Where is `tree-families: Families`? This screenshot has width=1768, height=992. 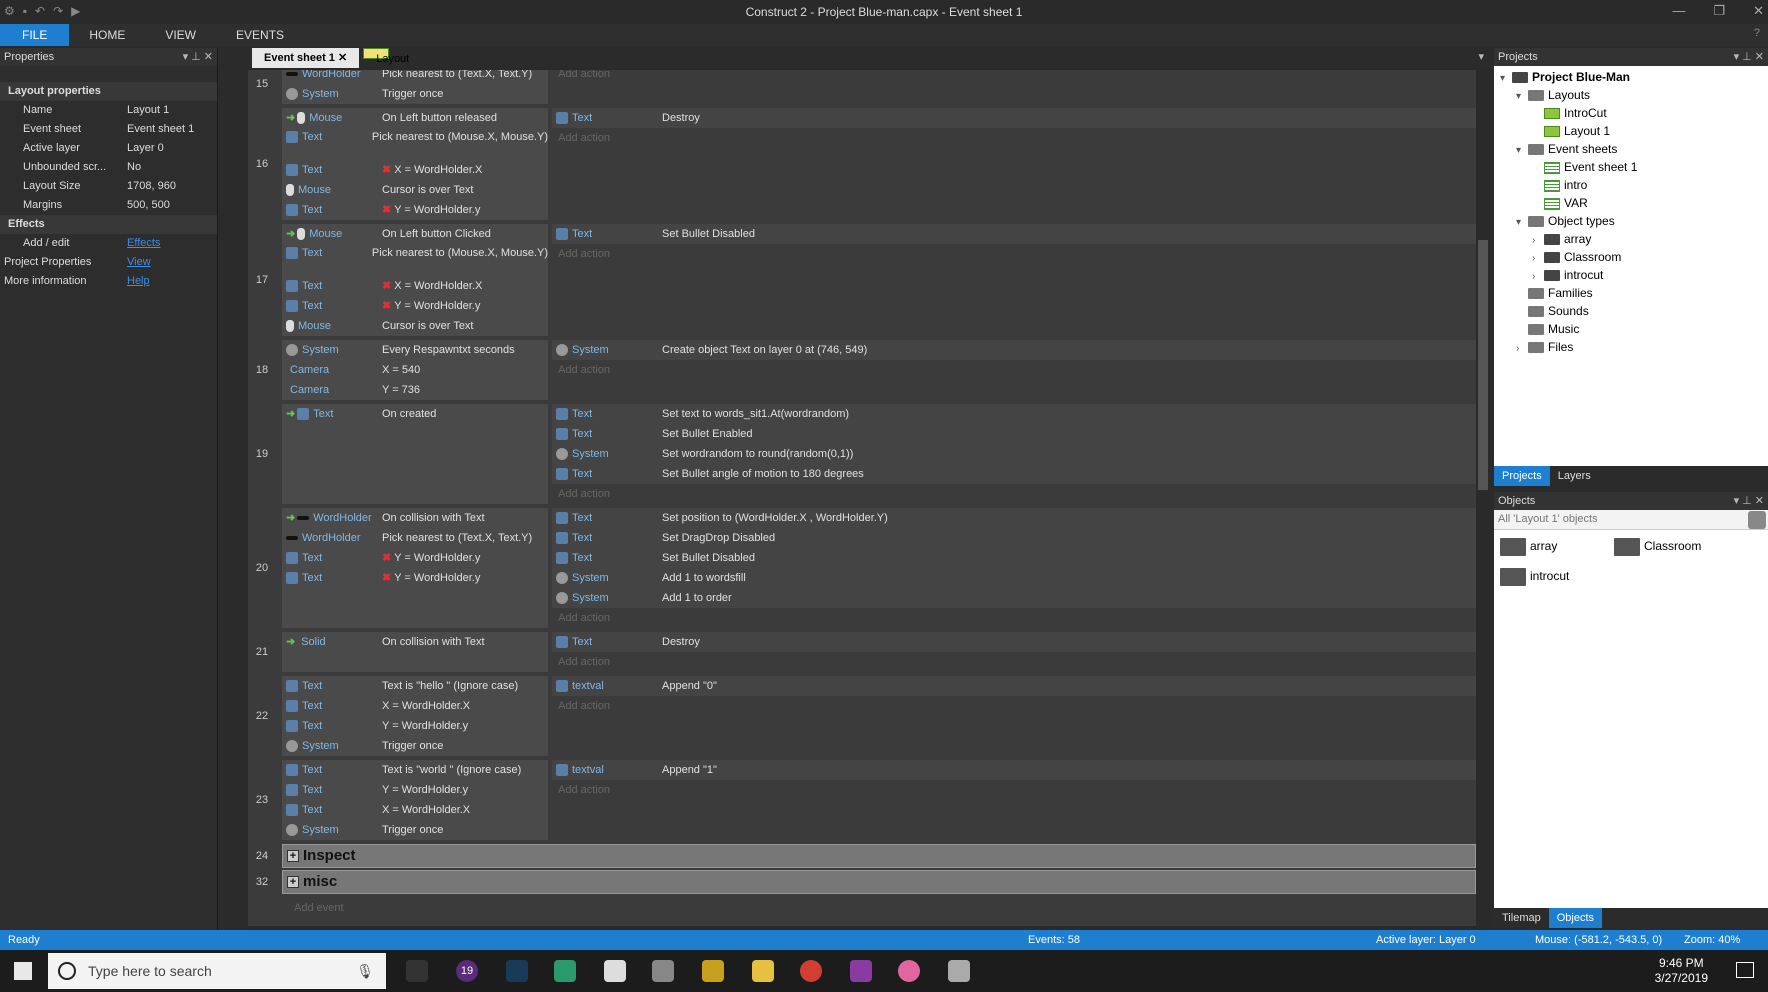
tree-families: Families is located at coordinates (1631, 293).